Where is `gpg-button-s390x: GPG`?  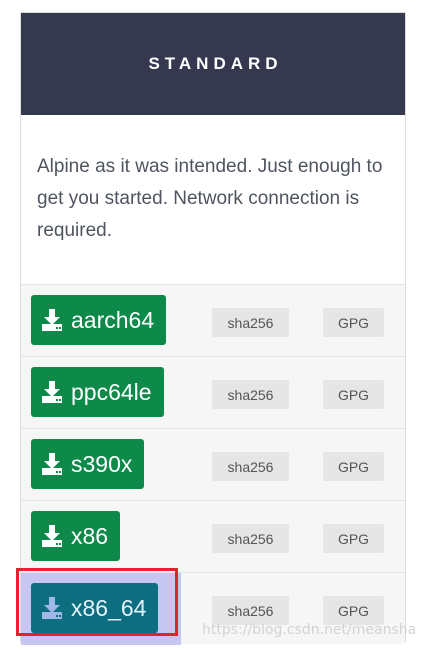 gpg-button-s390x: GPG is located at coordinates (353, 466).